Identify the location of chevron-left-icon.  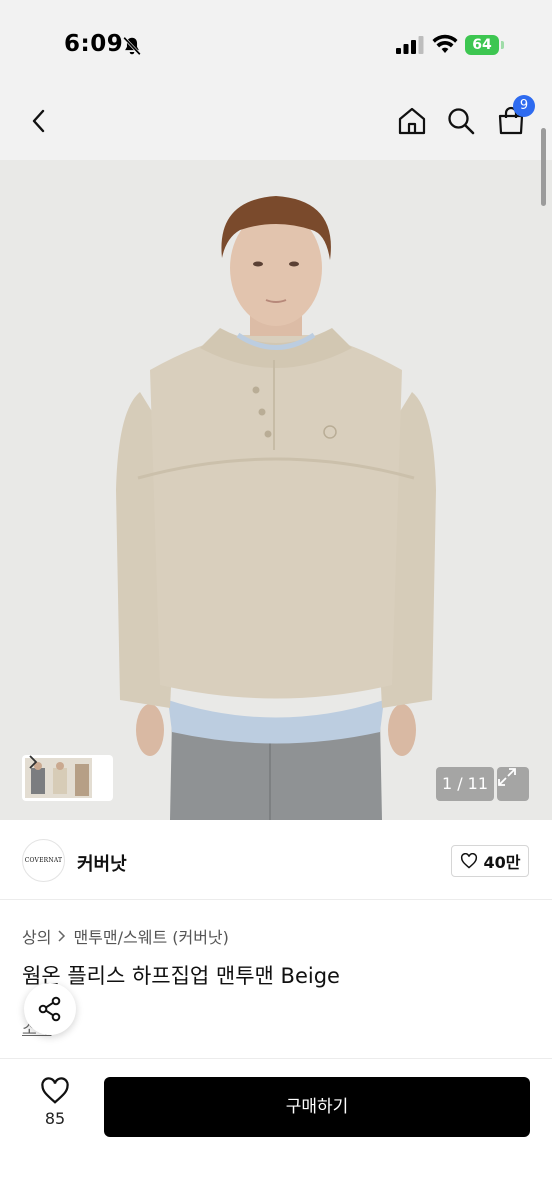
(38, 121).